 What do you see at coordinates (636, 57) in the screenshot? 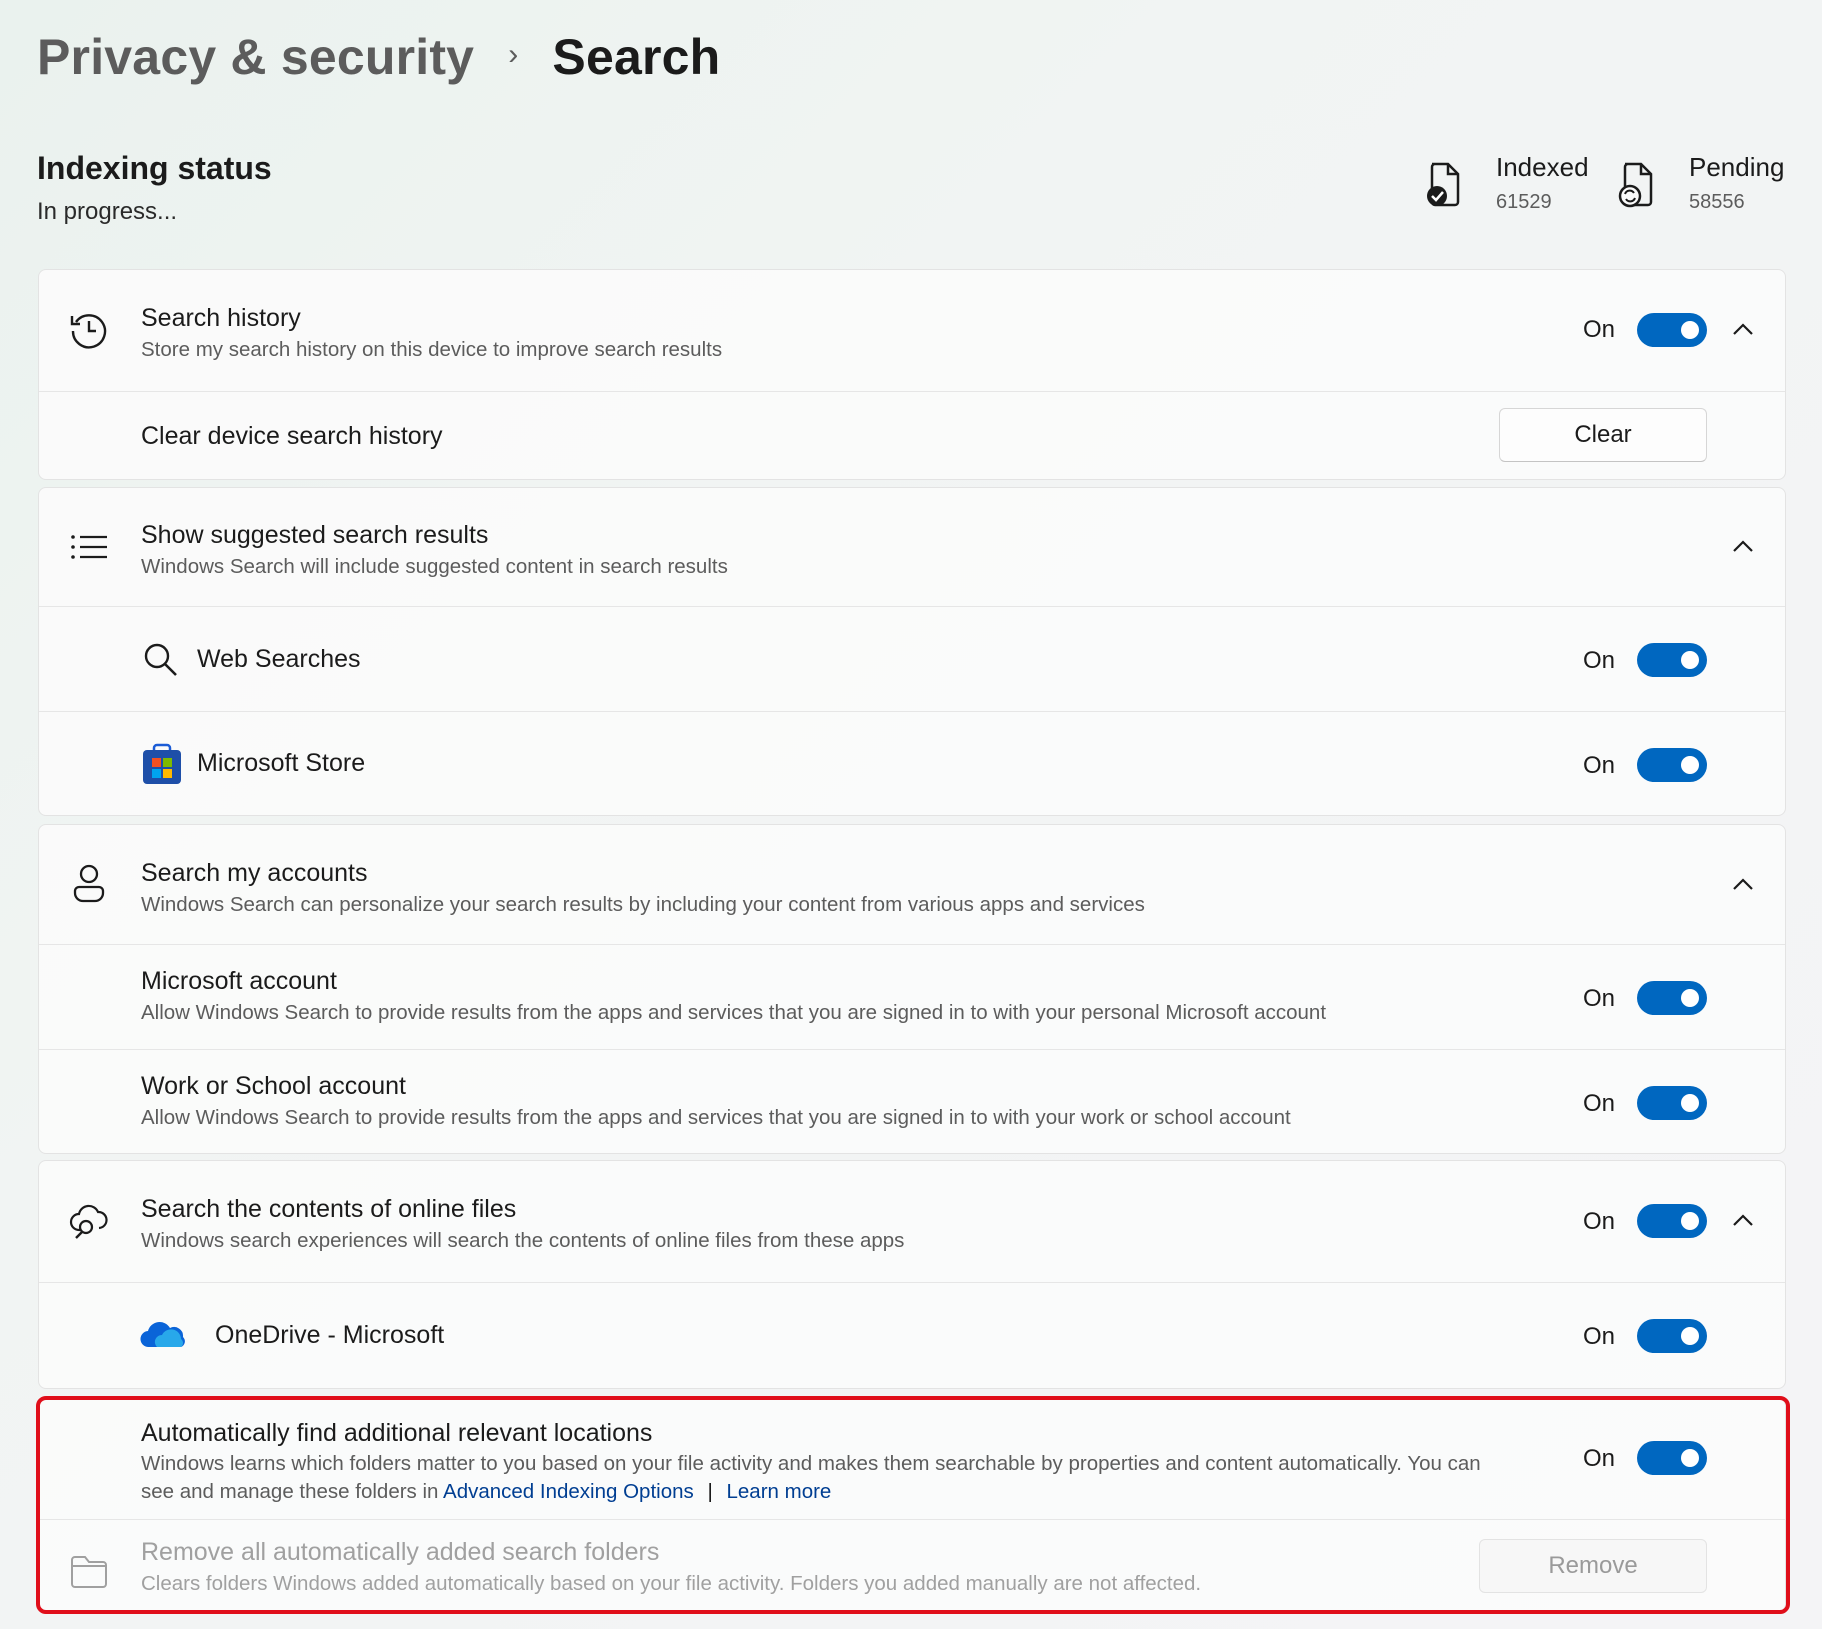
I see `page-title: Search` at bounding box center [636, 57].